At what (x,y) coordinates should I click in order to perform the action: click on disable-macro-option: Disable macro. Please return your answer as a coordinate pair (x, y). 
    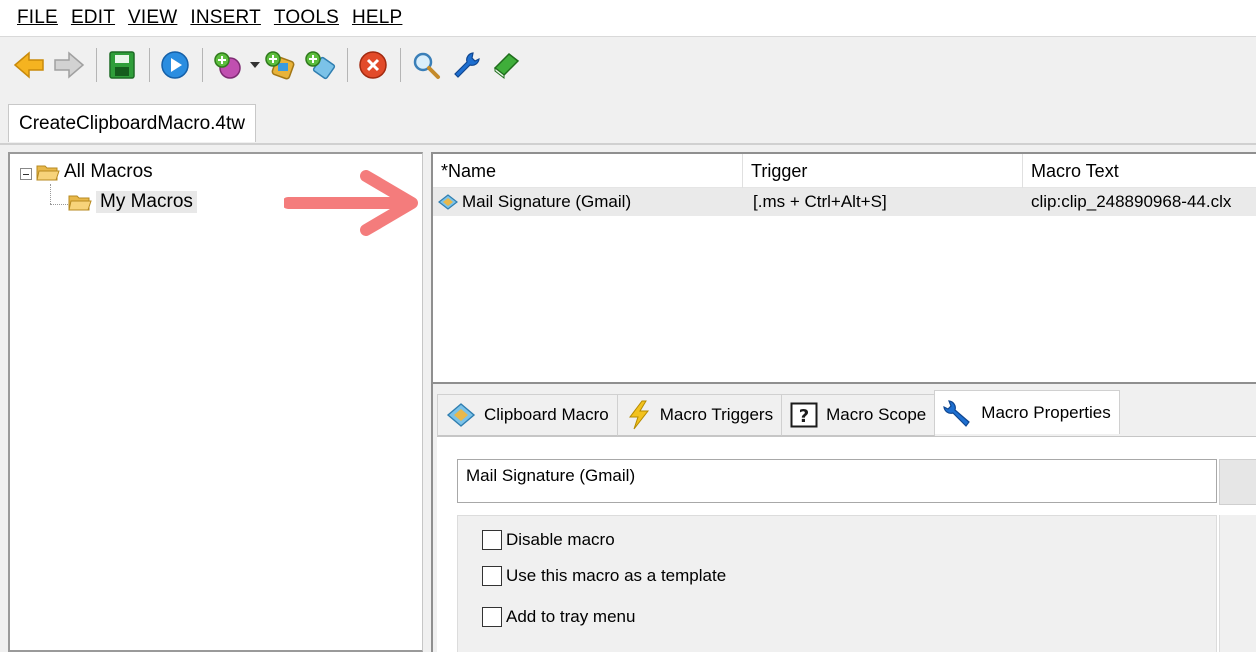
    Looking at the image, I should click on (548, 540).